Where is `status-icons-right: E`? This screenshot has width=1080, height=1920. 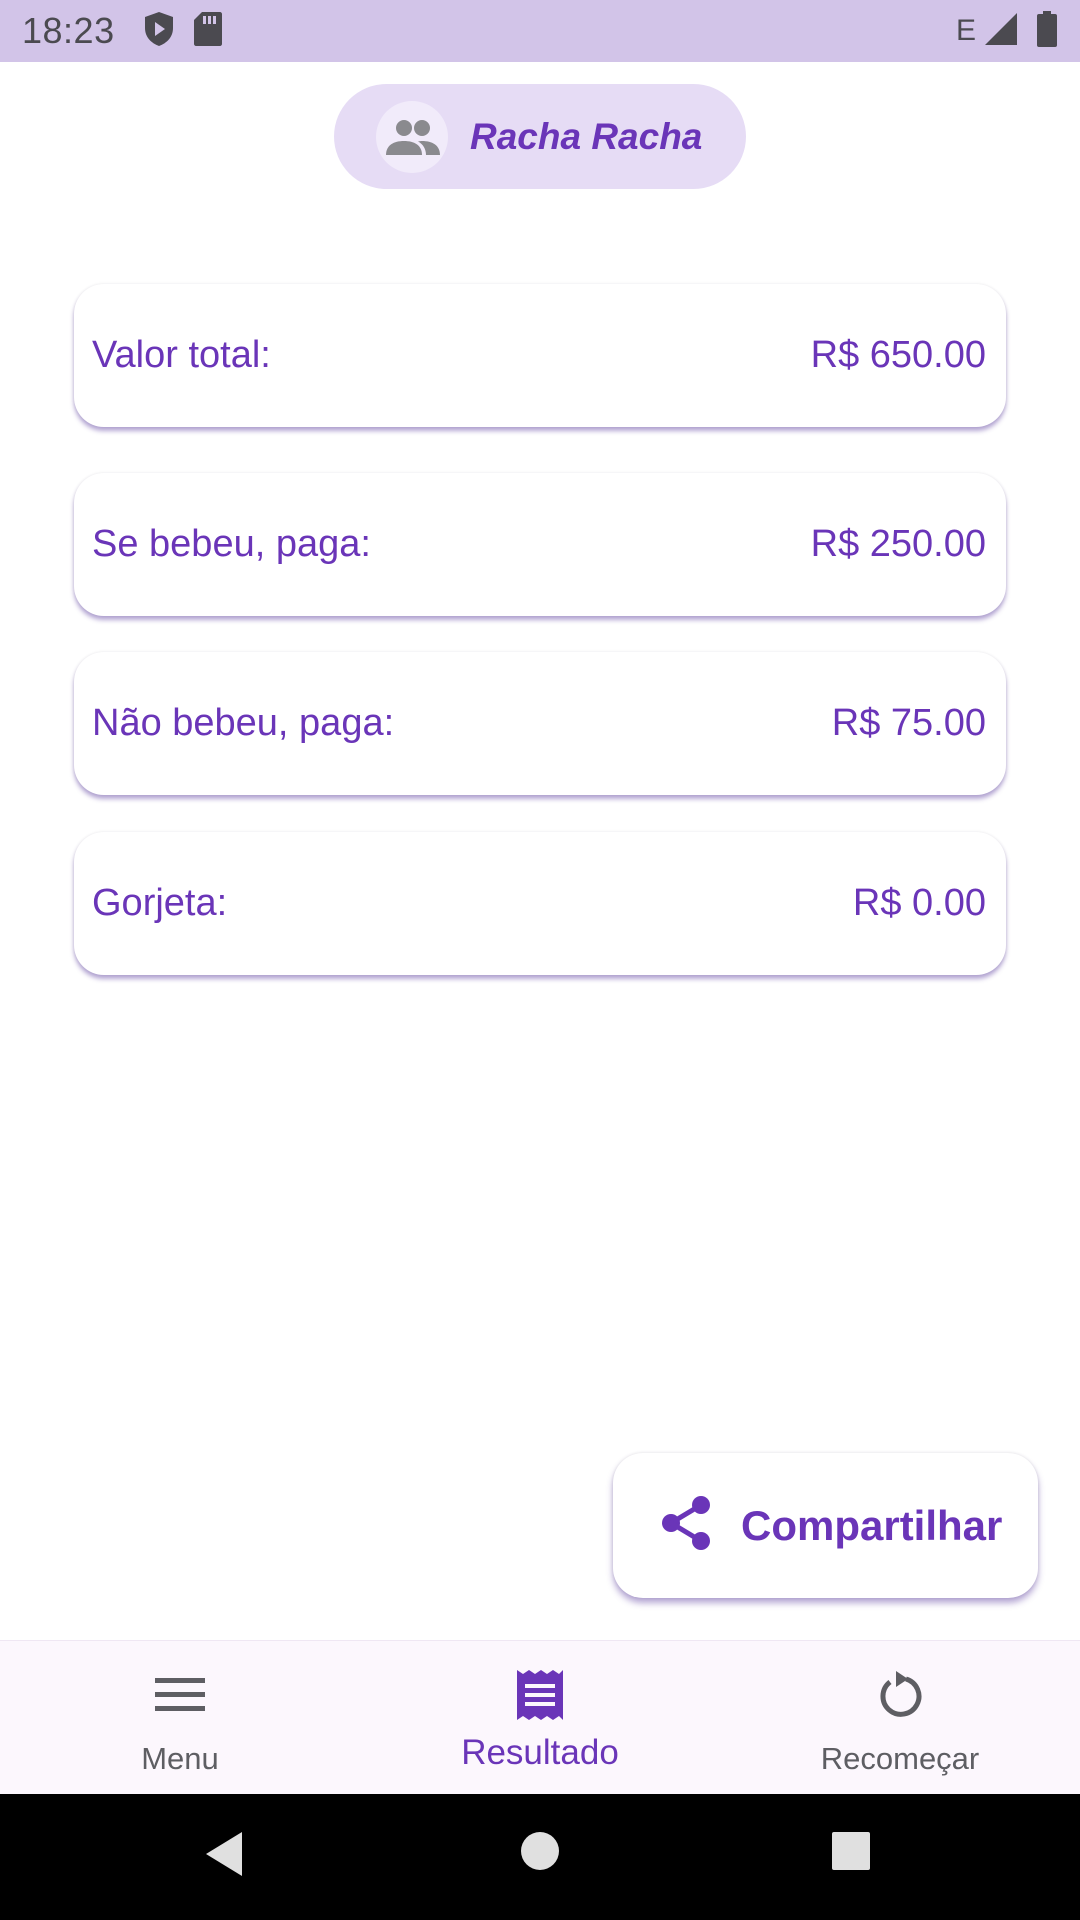 status-icons-right: E is located at coordinates (1006, 31).